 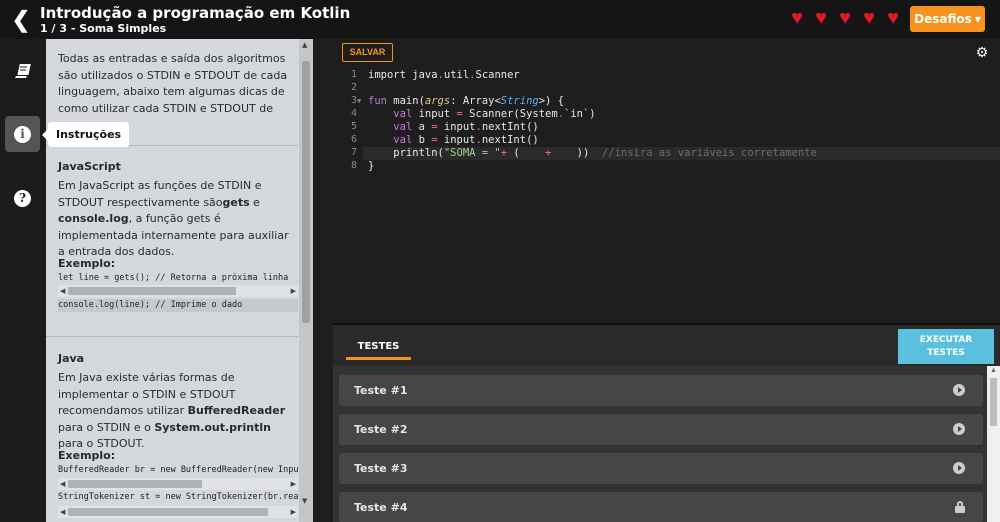 What do you see at coordinates (85, 134) in the screenshot?
I see `instructions-tooltip: Instruções` at bounding box center [85, 134].